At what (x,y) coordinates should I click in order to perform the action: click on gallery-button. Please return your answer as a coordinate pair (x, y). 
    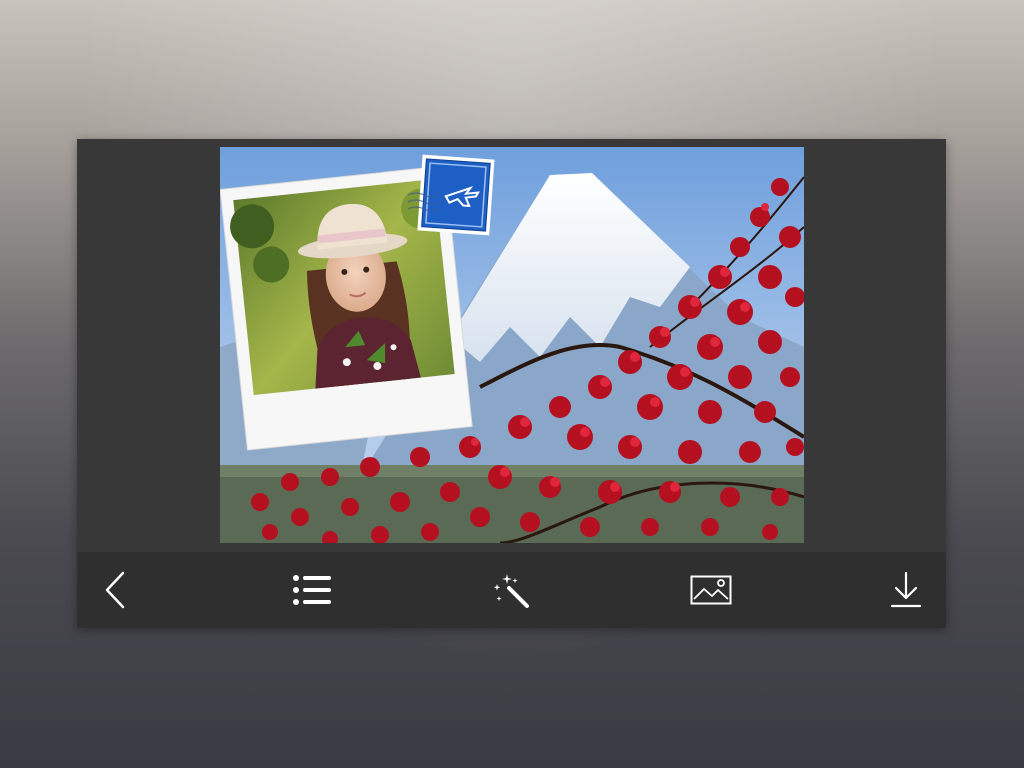
    Looking at the image, I should click on (711, 590).